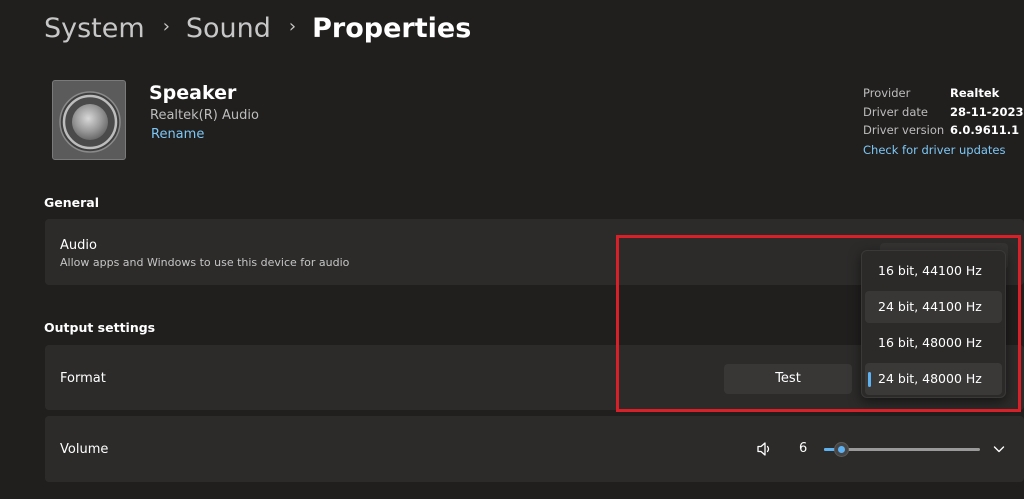  What do you see at coordinates (84, 449) in the screenshot?
I see `volume-title: Volume` at bounding box center [84, 449].